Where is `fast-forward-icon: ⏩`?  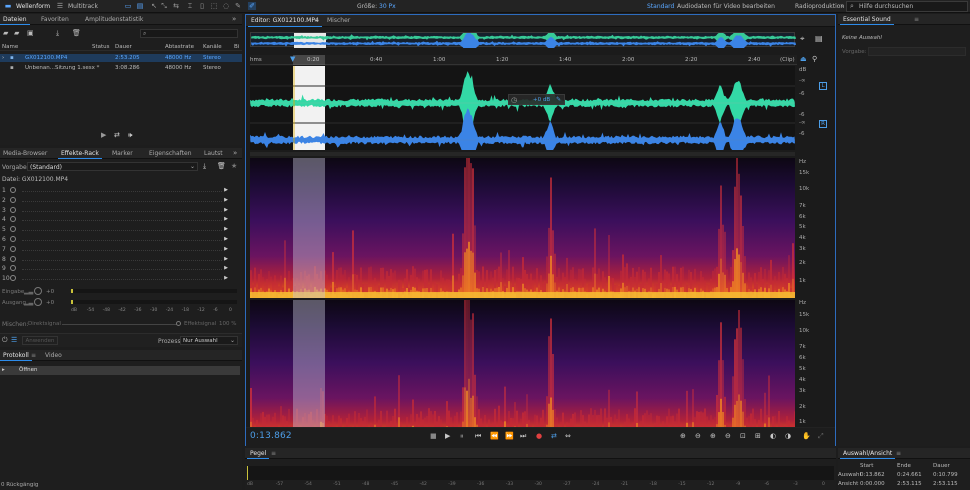 fast-forward-icon: ⏩ is located at coordinates (509, 436).